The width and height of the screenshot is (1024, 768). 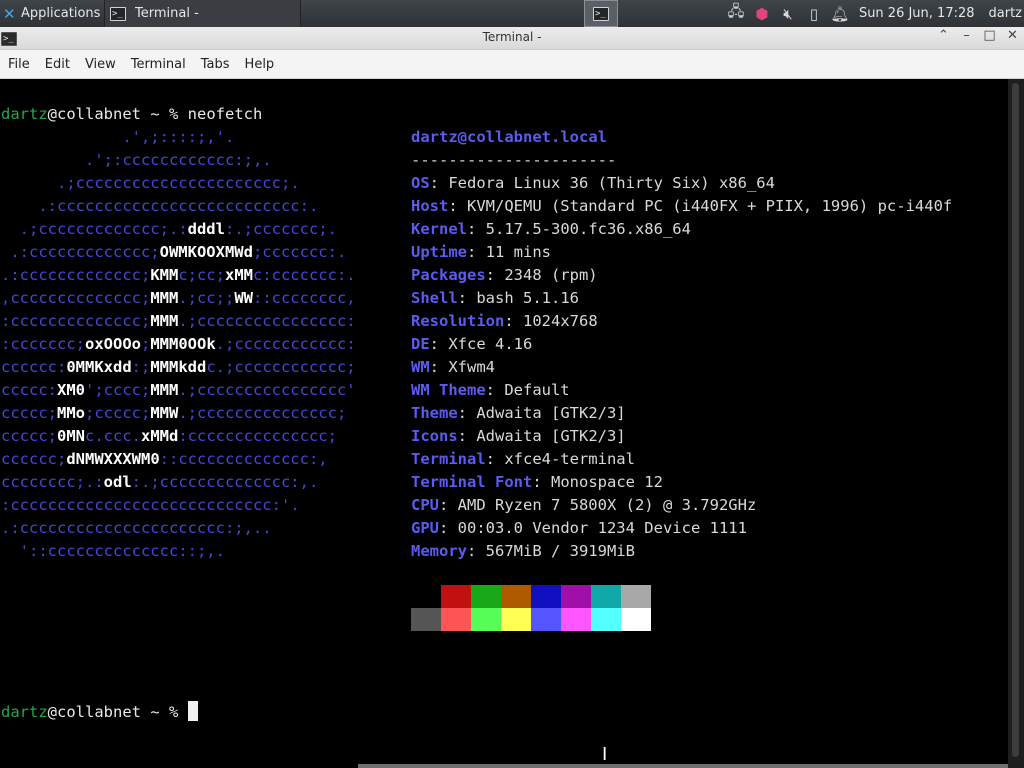 What do you see at coordinates (551, 321) in the screenshot?
I see `info-value: : 1024x768` at bounding box center [551, 321].